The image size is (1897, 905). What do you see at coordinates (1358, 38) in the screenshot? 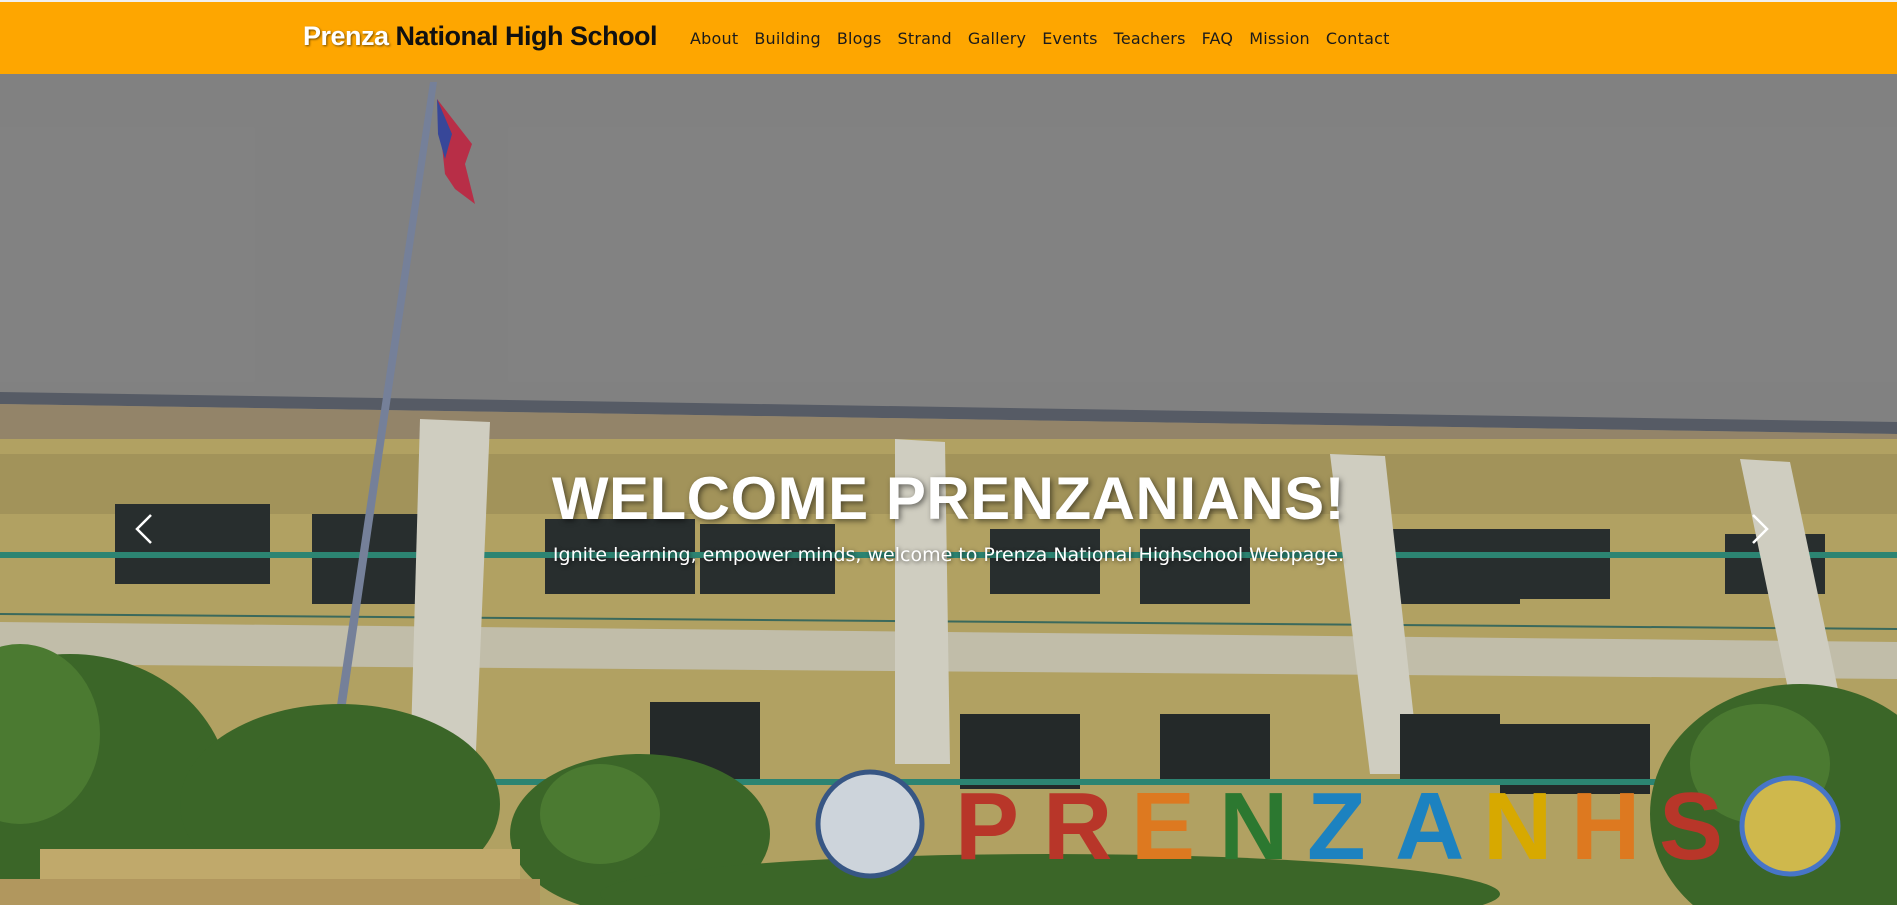
I see `nav-link-contact: Contact` at bounding box center [1358, 38].